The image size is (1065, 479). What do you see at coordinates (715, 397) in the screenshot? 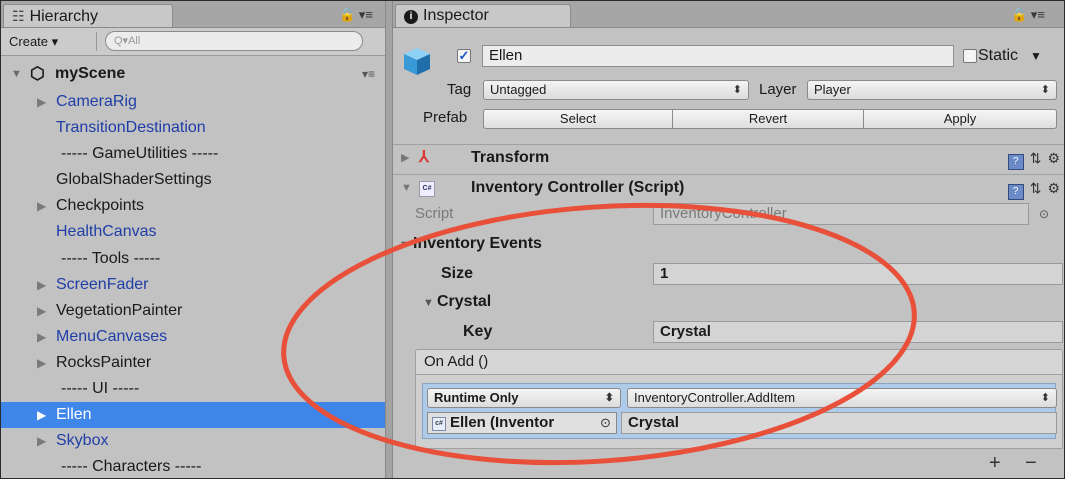
I see `function-value: InventoryController.AddItem` at bounding box center [715, 397].